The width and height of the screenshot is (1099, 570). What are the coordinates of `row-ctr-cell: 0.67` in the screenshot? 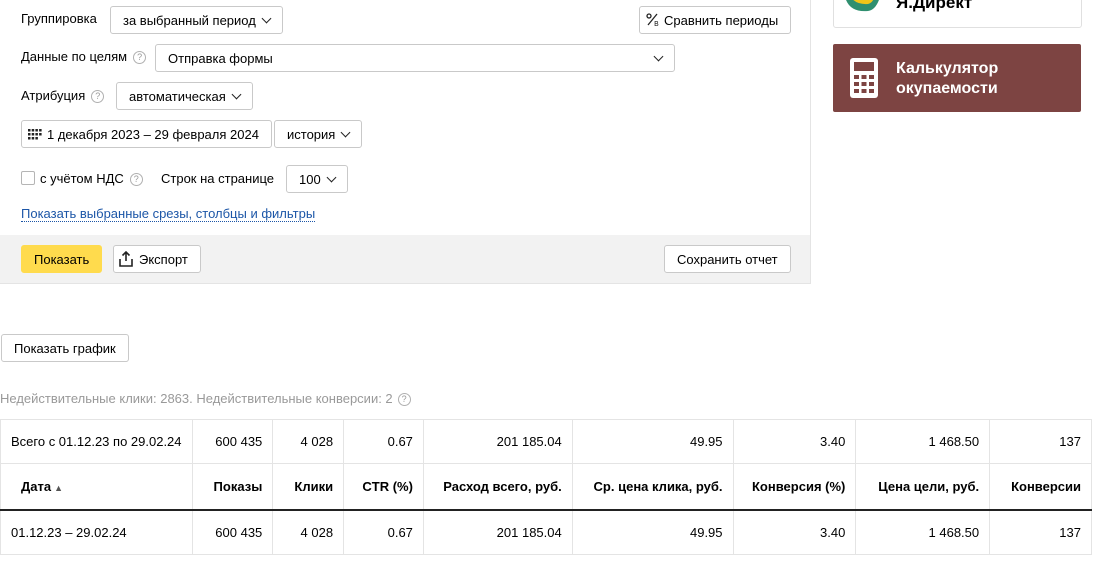 It's located at (383, 532).